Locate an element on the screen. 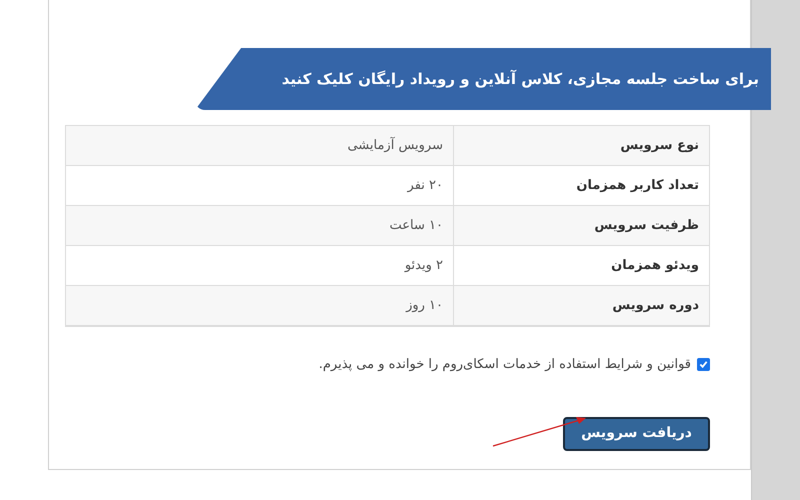 The width and height of the screenshot is (800, 500). row-value: ۱۰ روز is located at coordinates (424, 305).